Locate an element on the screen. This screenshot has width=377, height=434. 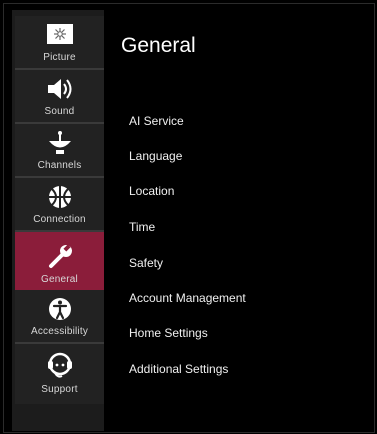
accessibility-icon is located at coordinates (60, 309).